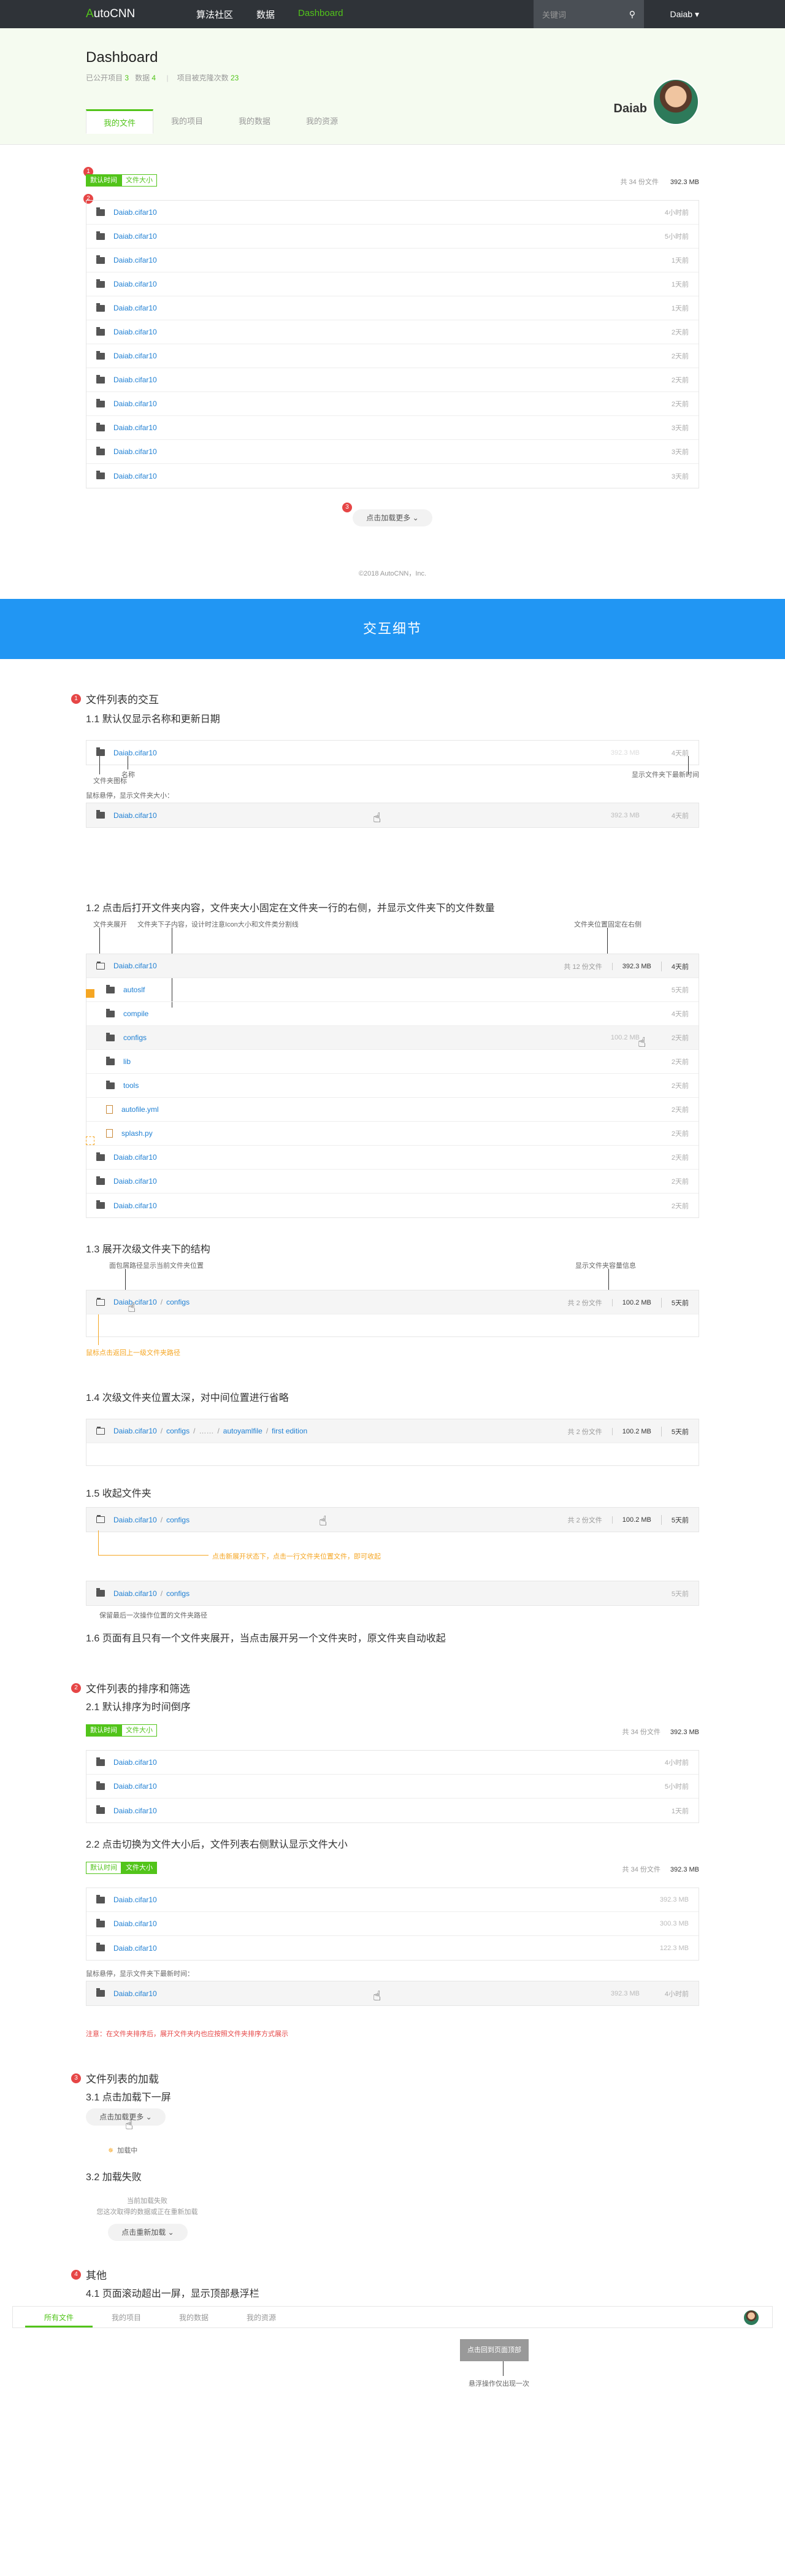 Image resolution: width=785 pixels, height=2576 pixels. I want to click on search-icon: ⚲, so click(632, 14).